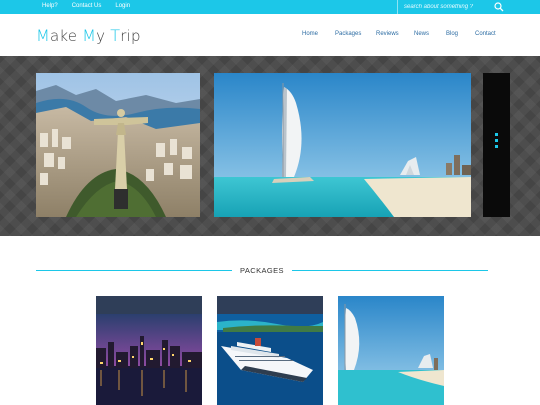 The width and height of the screenshot is (540, 405). What do you see at coordinates (348, 34) in the screenshot?
I see `nav-packages: Packages` at bounding box center [348, 34].